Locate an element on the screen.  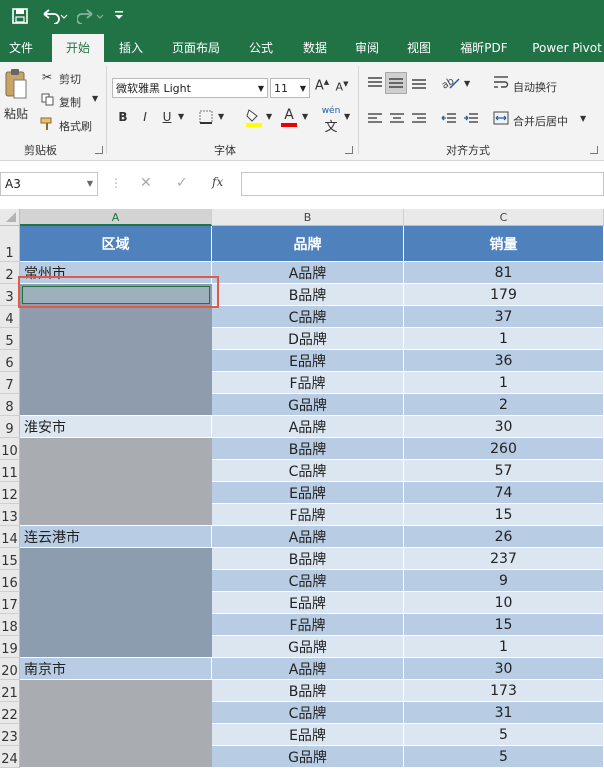
row-header: 11 is located at coordinates (10, 471).